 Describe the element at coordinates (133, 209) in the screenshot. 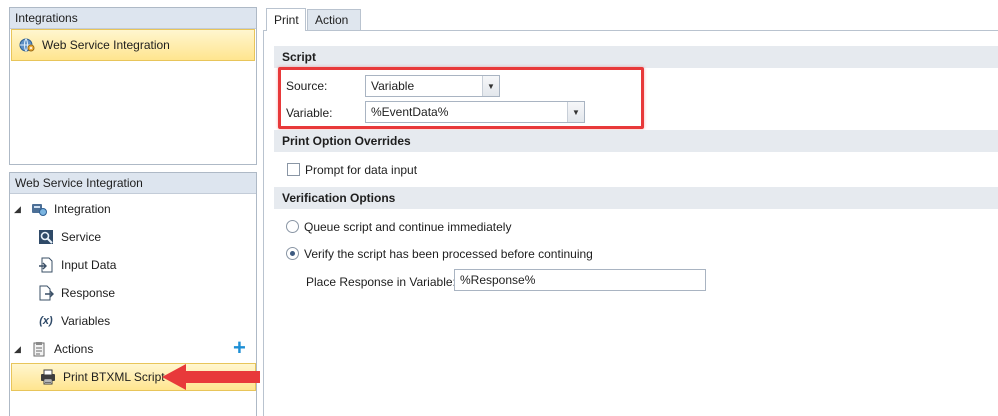

I see `tree-node-integration: ◢ Integration` at that location.